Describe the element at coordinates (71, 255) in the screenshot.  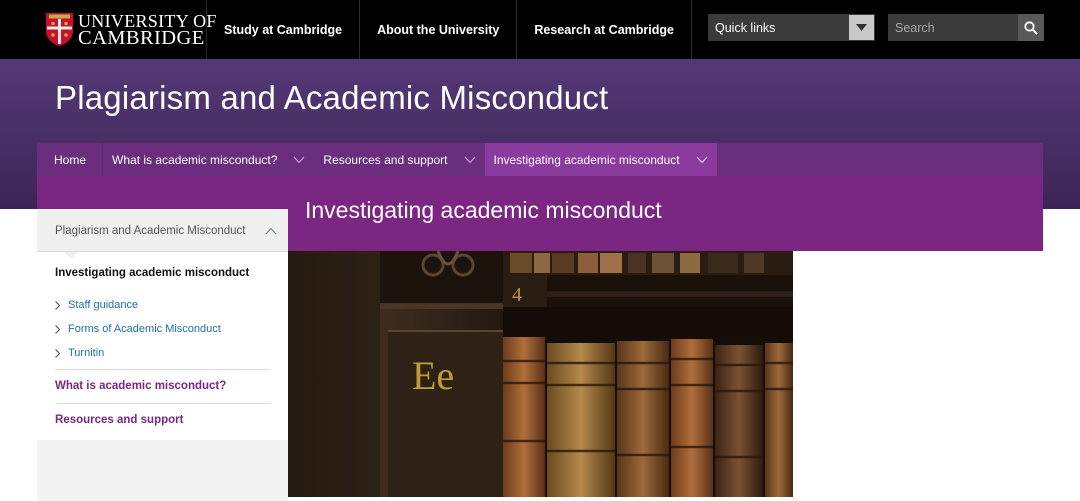
I see `sidebar-notch` at that location.